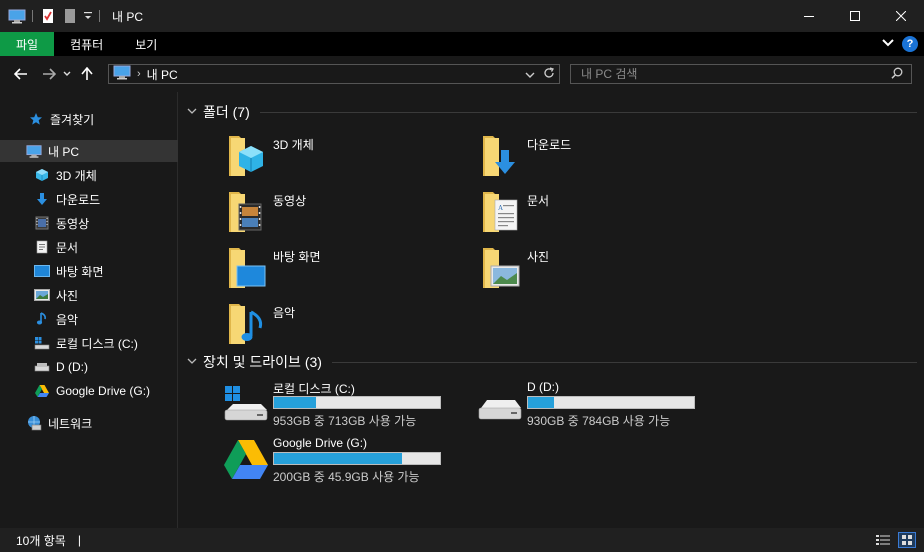 This screenshot has width=924, height=552. I want to click on nav-label: 사진, so click(67, 295).